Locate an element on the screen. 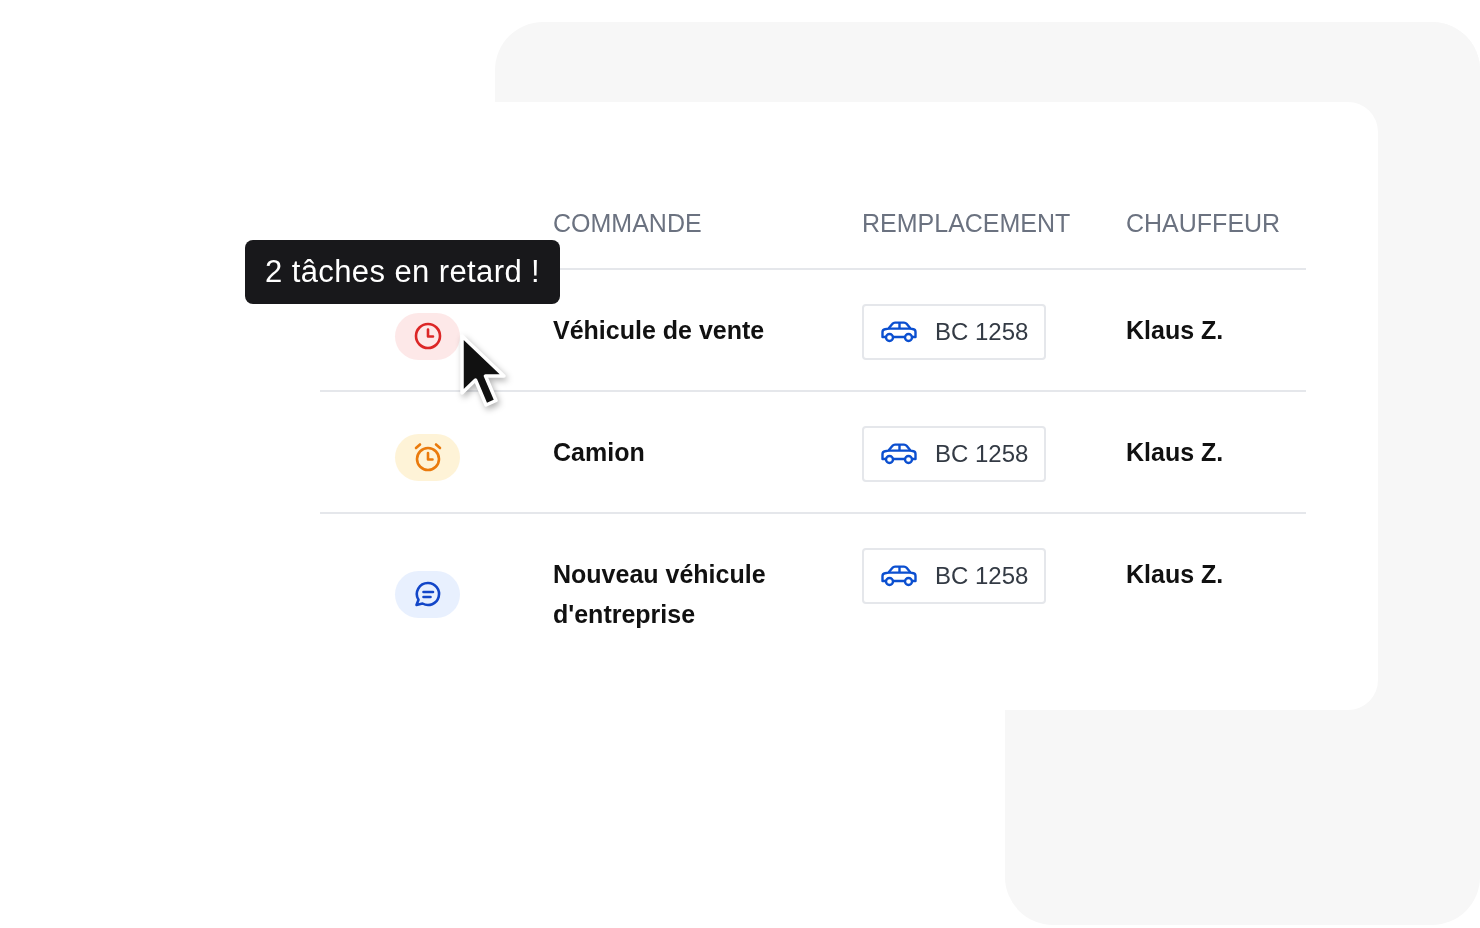  clock-icon is located at coordinates (427, 336).